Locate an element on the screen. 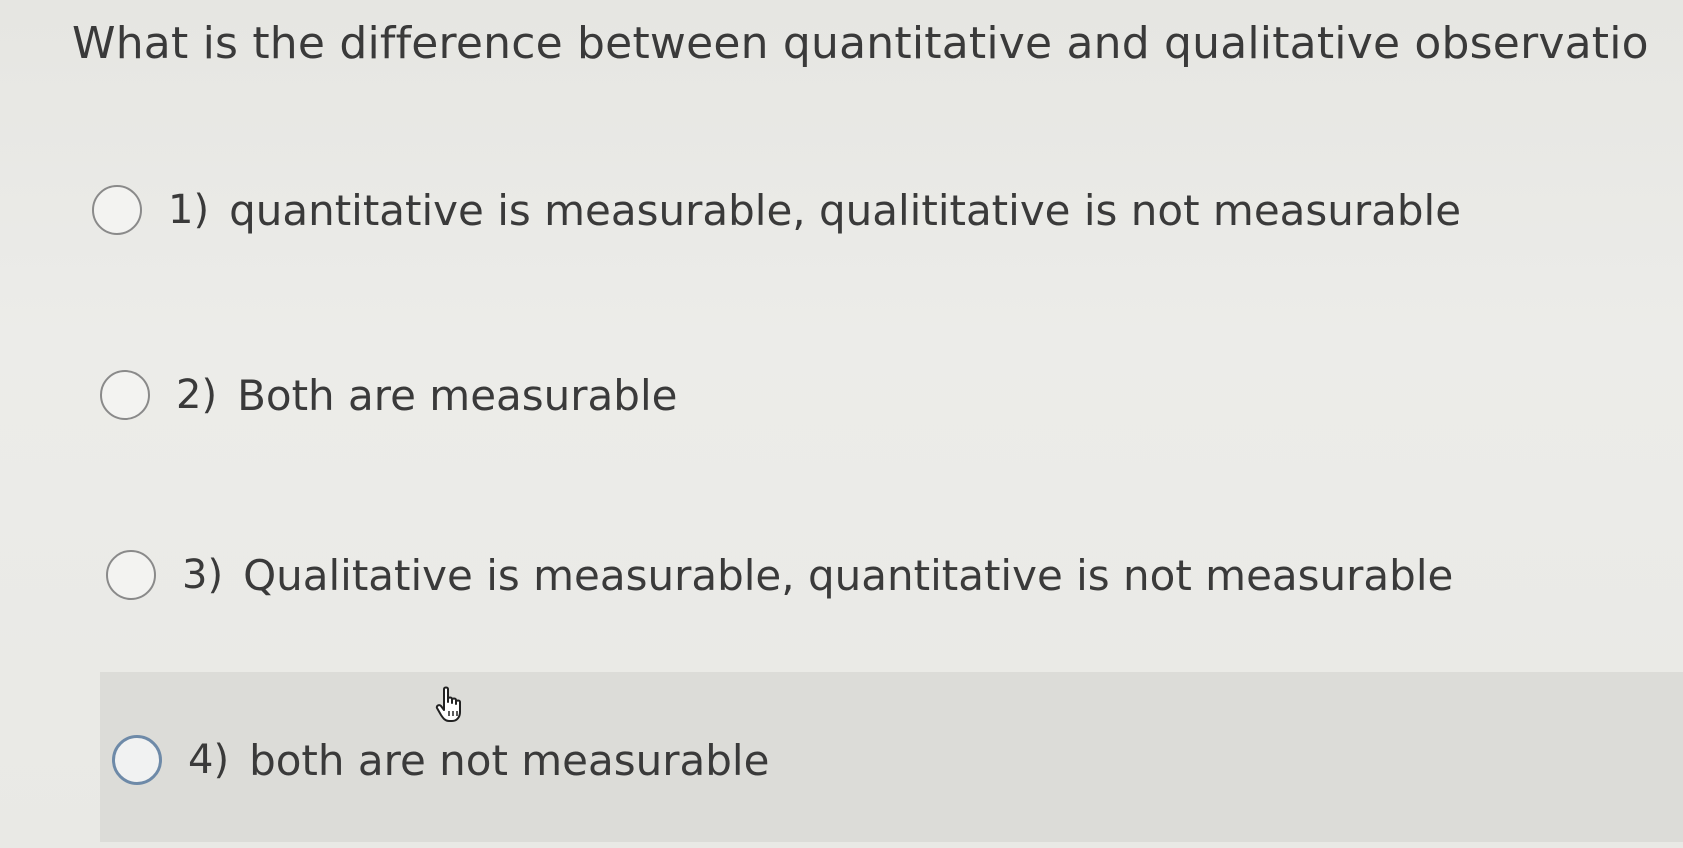  option-label-2: Both are measurable is located at coordinates (457, 395).